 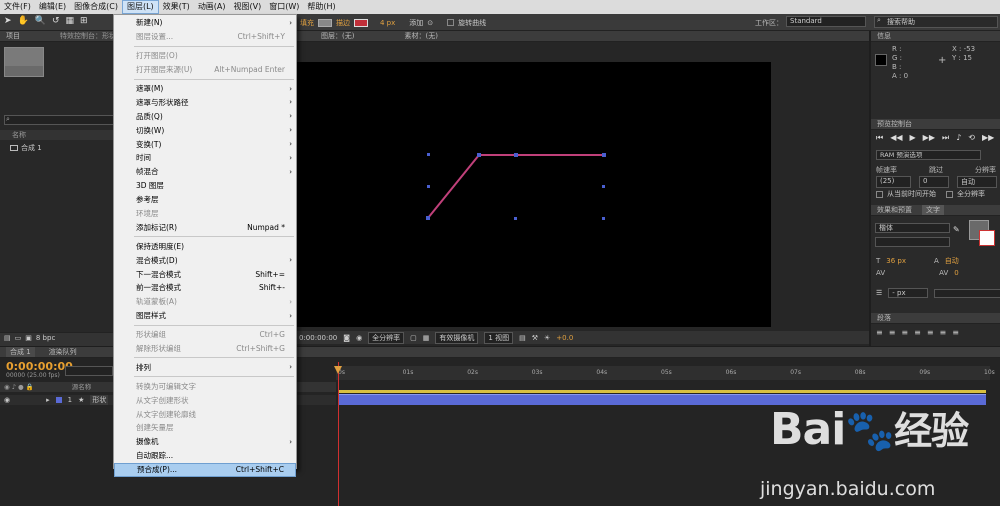 I want to click on rotate-tool-icon: ↺, so click(x=56, y=22).